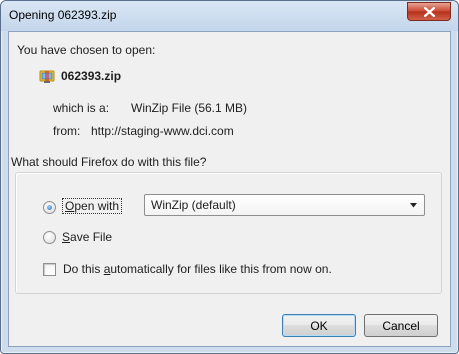 The height and width of the screenshot is (354, 459). I want to click on action-question: What should Firefox do with this file?, so click(109, 162).